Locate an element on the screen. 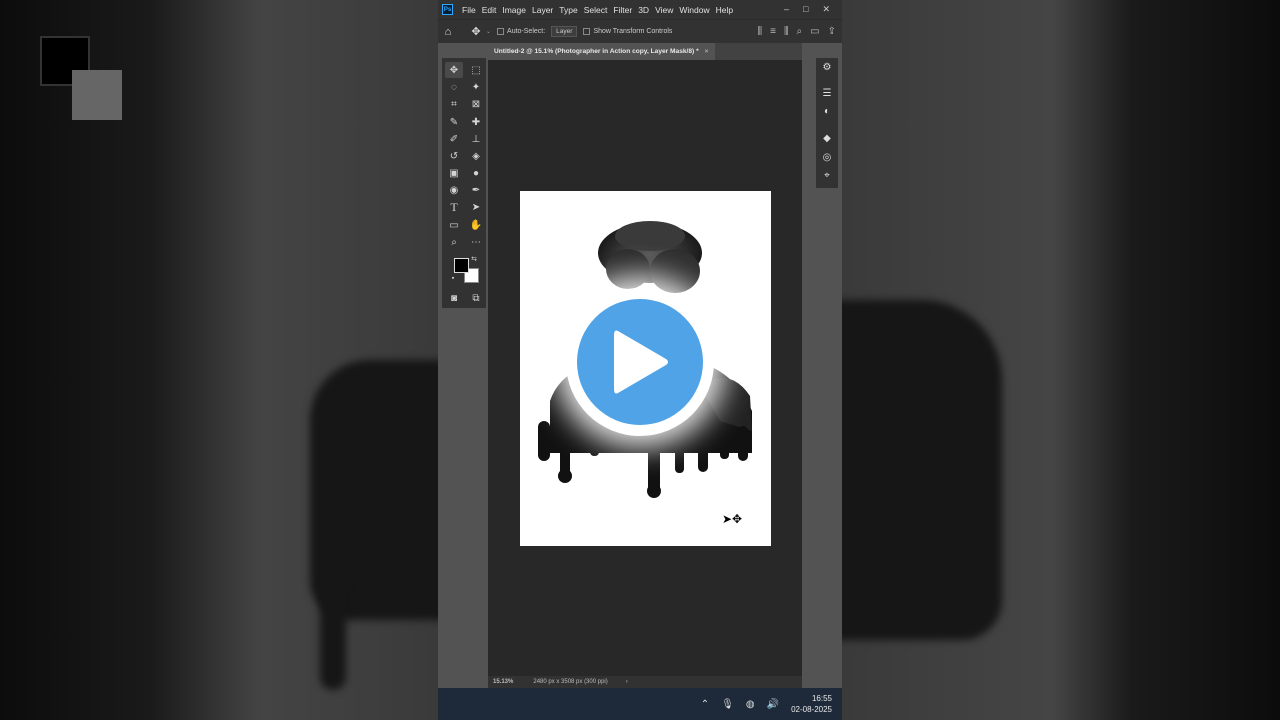  align-right-icon: ⫼ is located at coordinates (786, 31).